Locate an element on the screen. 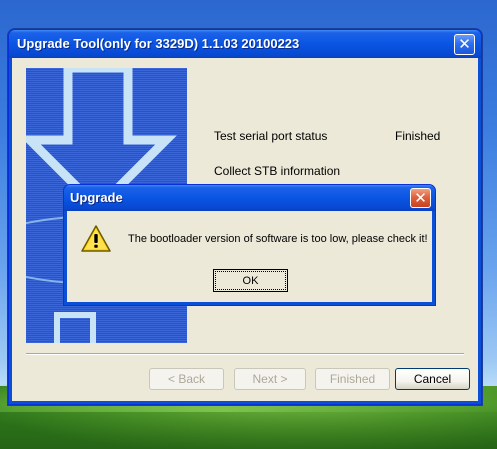 Image resolution: width=497 pixels, height=449 pixels. dialog-title: Upgrade is located at coordinates (96, 197).